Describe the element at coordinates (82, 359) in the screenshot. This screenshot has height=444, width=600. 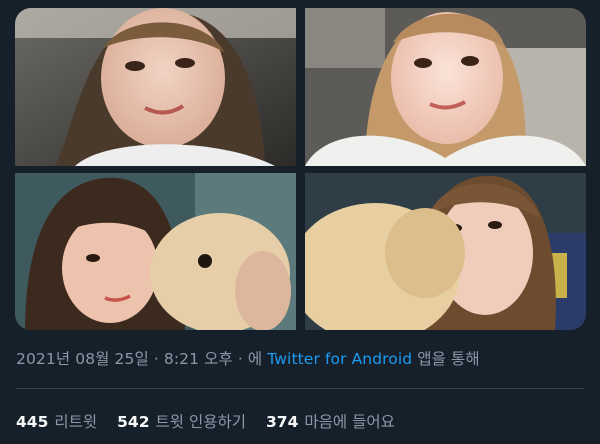
I see `tweet-date: 2021년 08월 25일` at that location.